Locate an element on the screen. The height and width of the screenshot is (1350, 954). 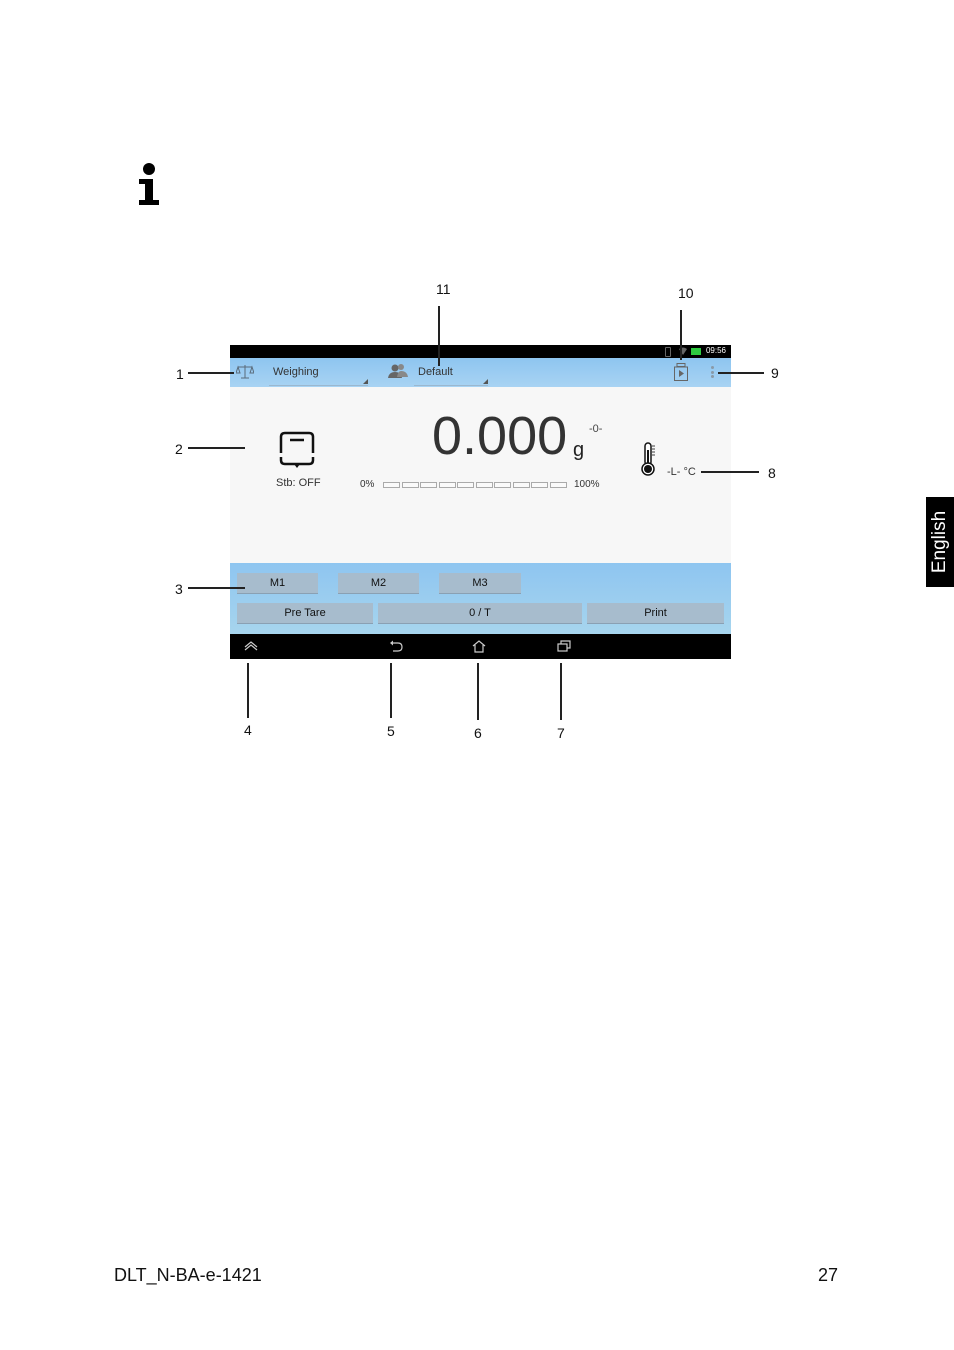
pre-tare-button: Pre Tare is located at coordinates (305, 613).